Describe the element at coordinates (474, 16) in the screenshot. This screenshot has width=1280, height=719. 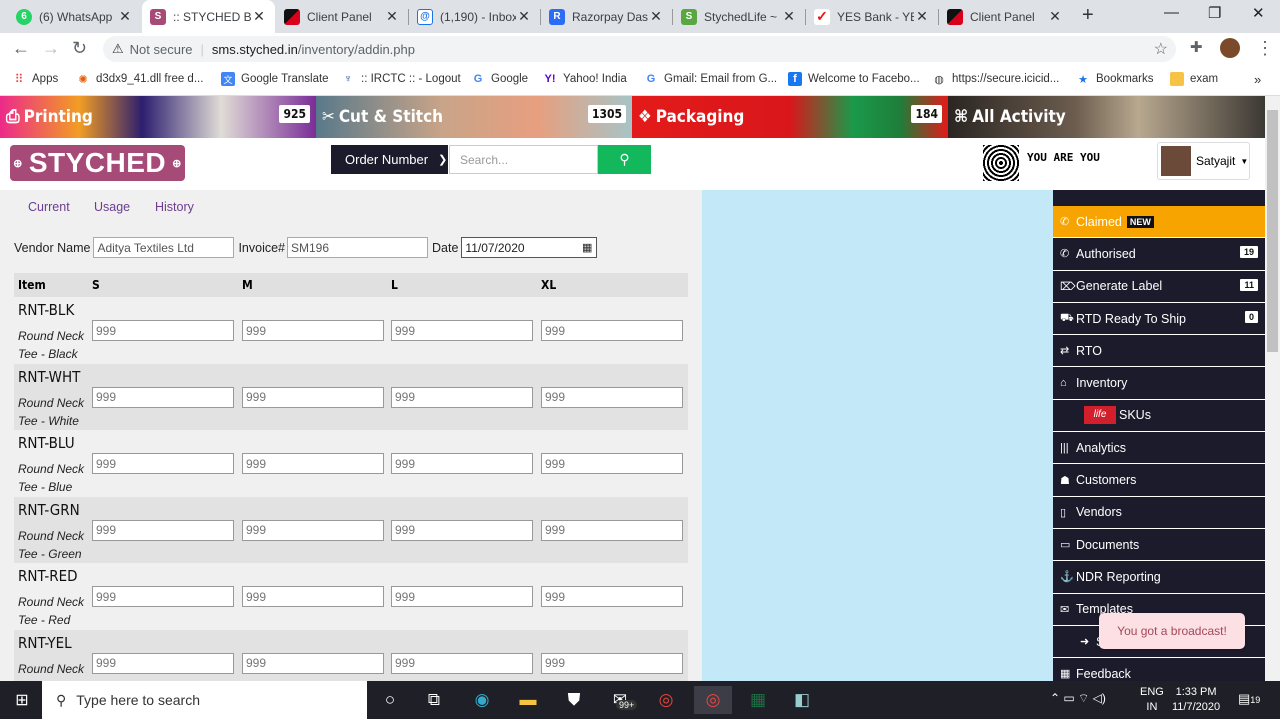
I see `tab-inbox: @ (1,190) - Inbox ✕` at that location.